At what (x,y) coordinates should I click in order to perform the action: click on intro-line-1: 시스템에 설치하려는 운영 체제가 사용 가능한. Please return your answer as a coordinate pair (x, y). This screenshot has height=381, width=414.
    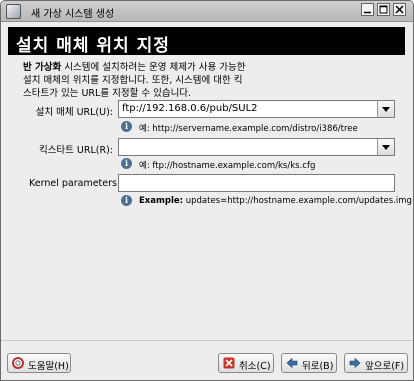
    Looking at the image, I should click on (153, 67).